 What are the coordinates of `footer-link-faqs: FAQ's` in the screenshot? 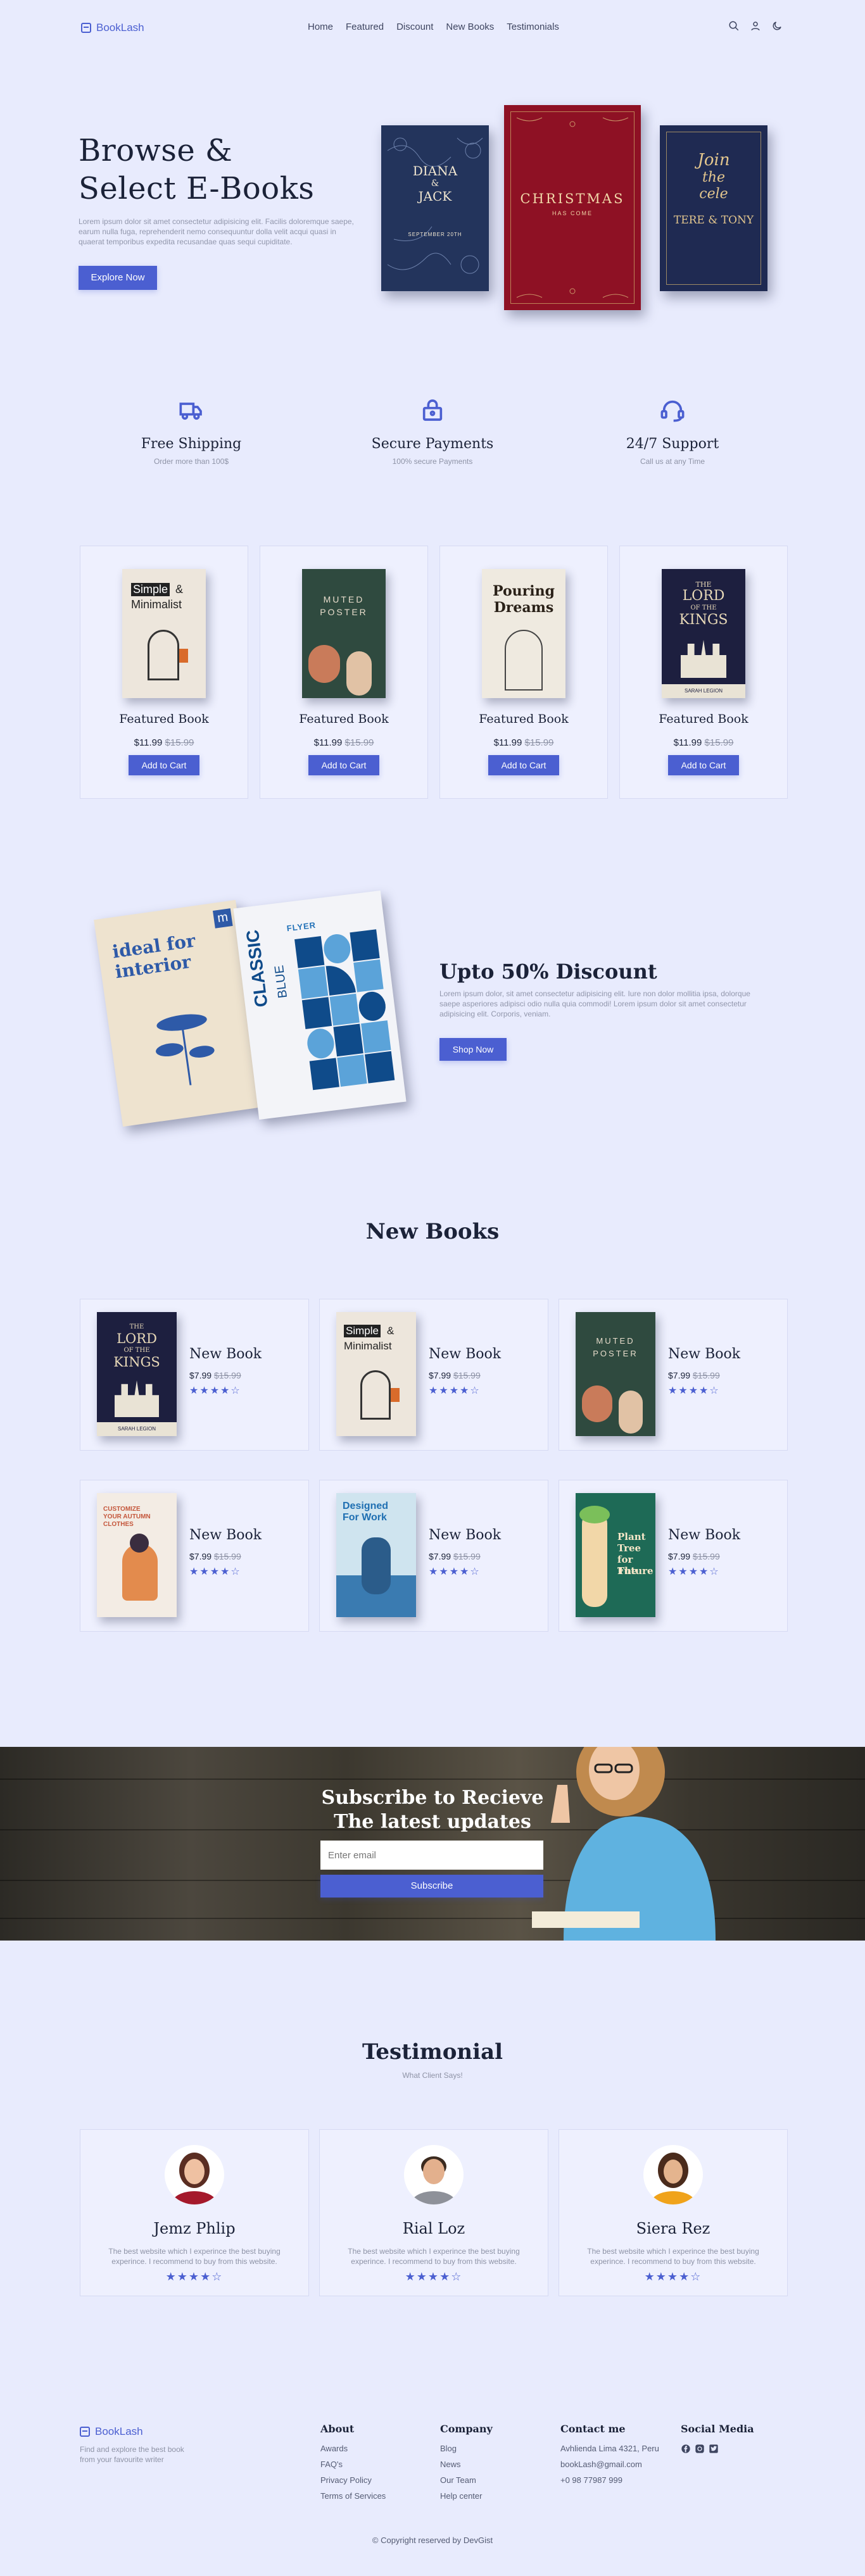 It's located at (353, 2464).